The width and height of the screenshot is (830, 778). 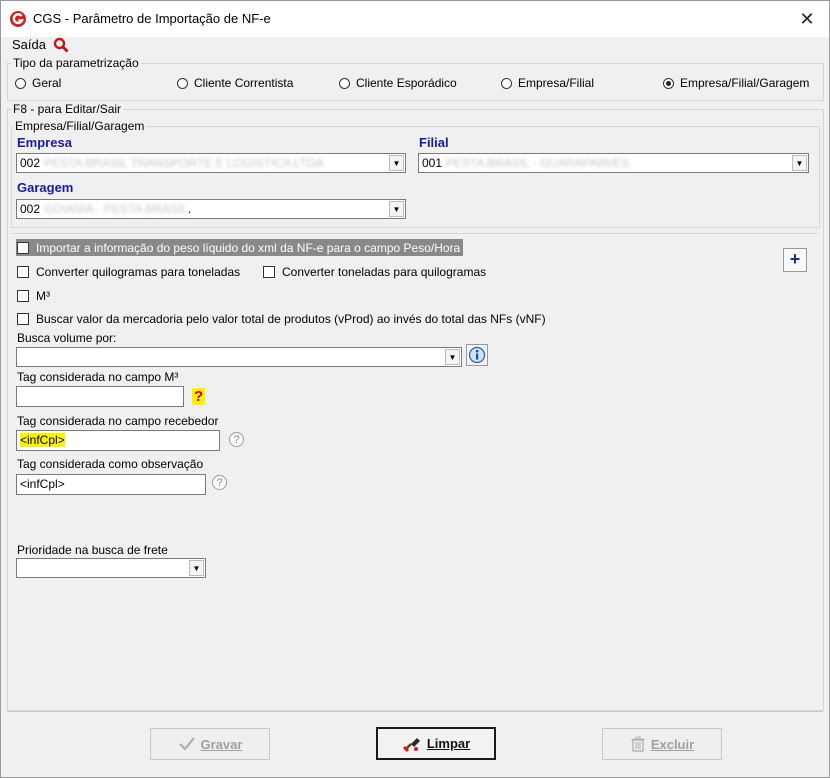 I want to click on info-icon, so click(x=477, y=355).